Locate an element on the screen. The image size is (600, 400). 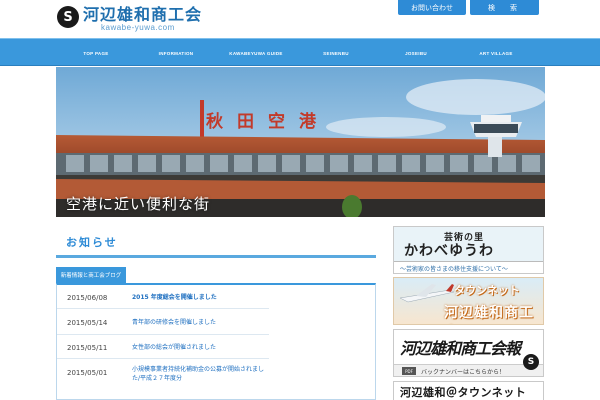
newsletter-banner: 河辺雄和商工会報 PDF バックナンバーはこちらから！ S is located at coordinates (468, 353).